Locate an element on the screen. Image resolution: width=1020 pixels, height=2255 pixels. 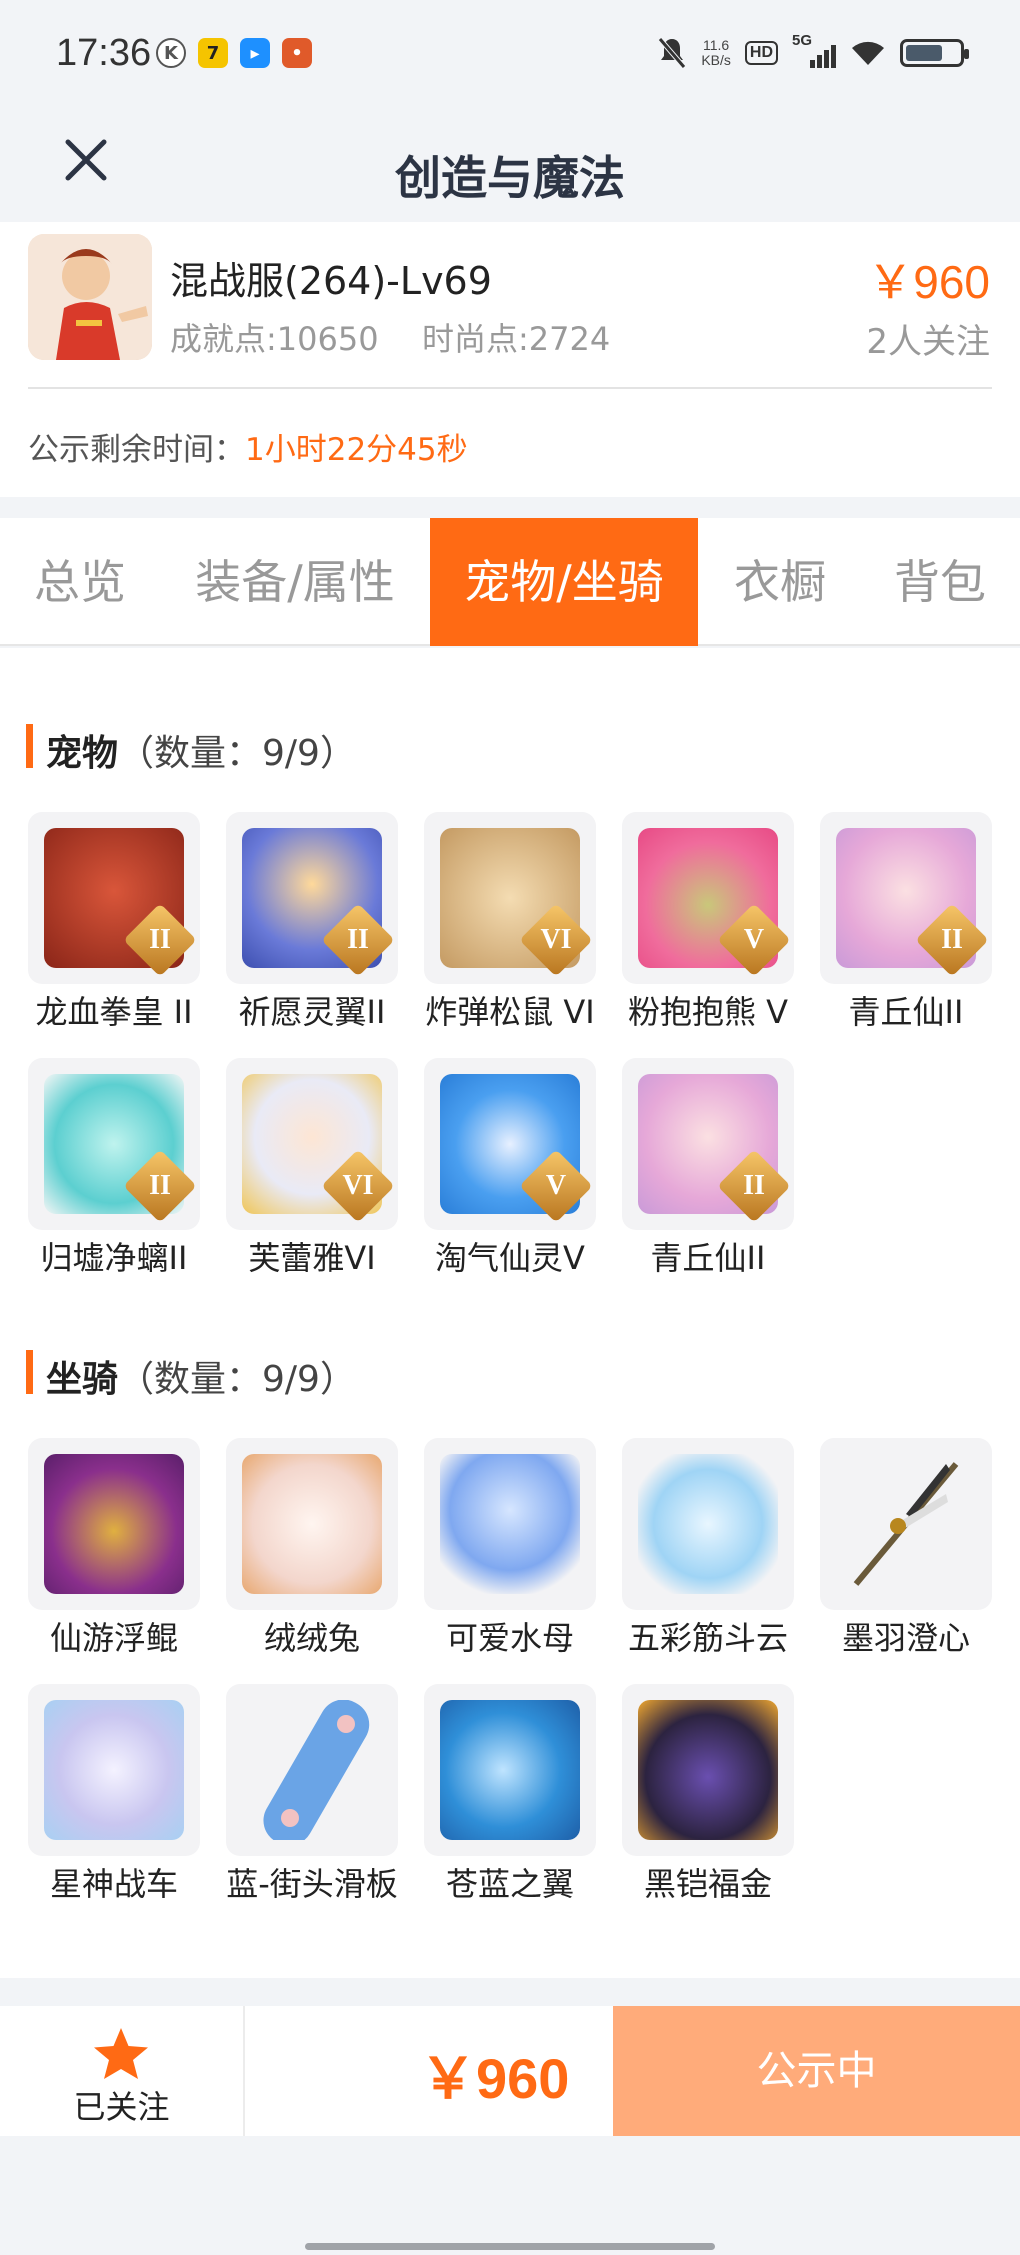
achievement-points: 成就点:10650 is located at coordinates (274, 339).